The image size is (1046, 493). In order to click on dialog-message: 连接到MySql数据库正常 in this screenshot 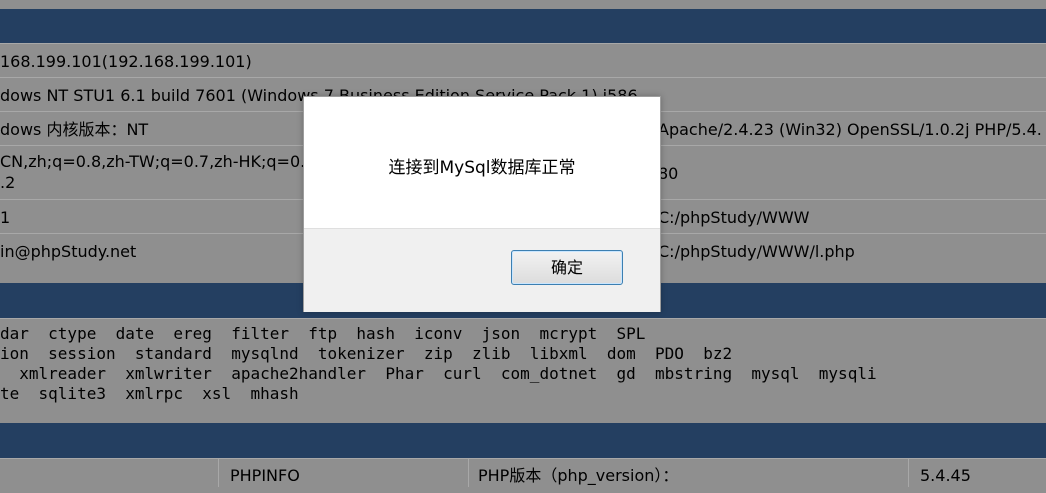, I will do `click(482, 168)`.